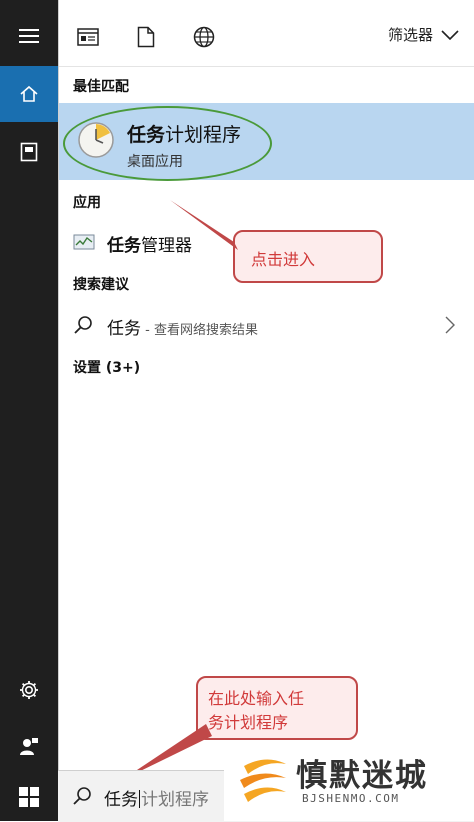  I want to click on apps-heading: 应用, so click(87, 203).